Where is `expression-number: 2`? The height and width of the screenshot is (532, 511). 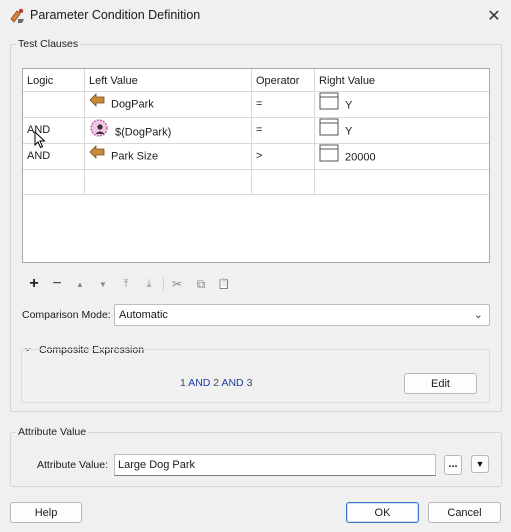 expression-number: 2 is located at coordinates (216, 383).